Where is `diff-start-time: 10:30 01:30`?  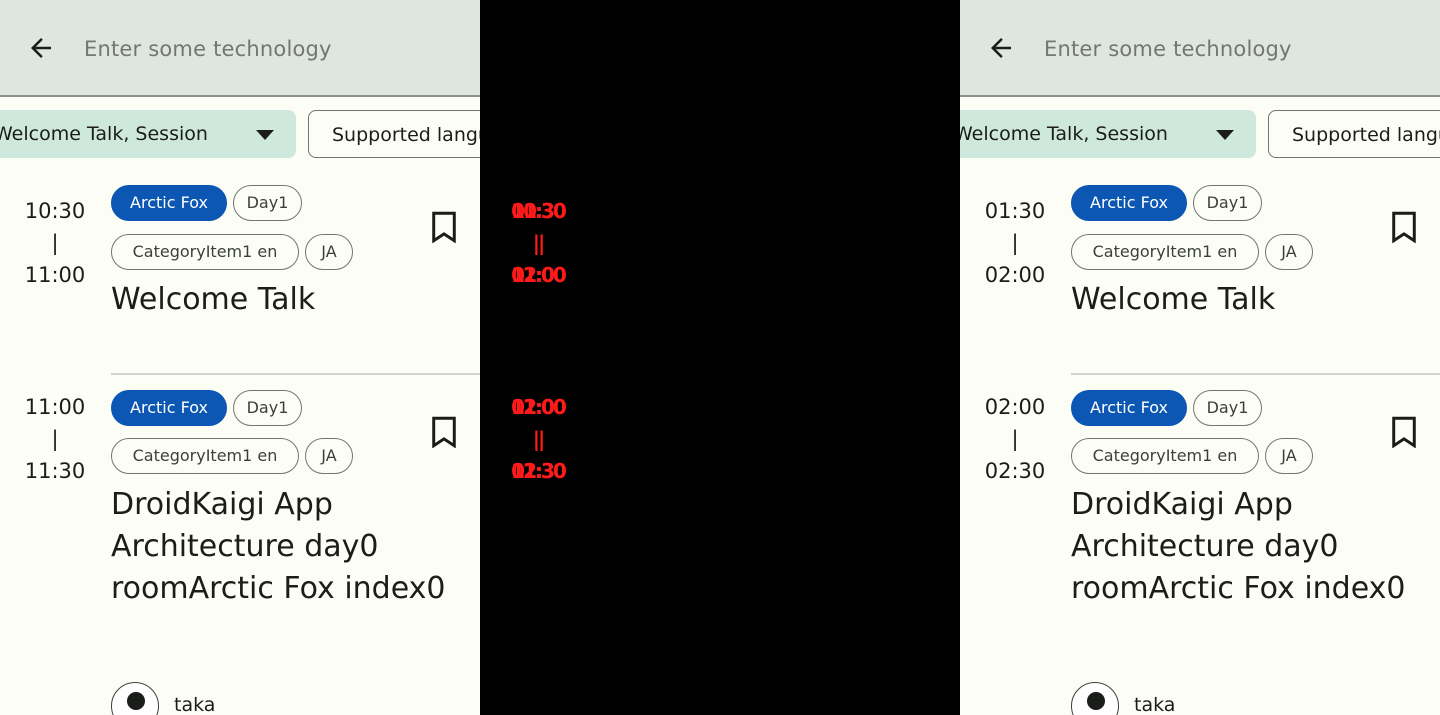
diff-start-time: 10:30 01:30 is located at coordinates (539, 211).